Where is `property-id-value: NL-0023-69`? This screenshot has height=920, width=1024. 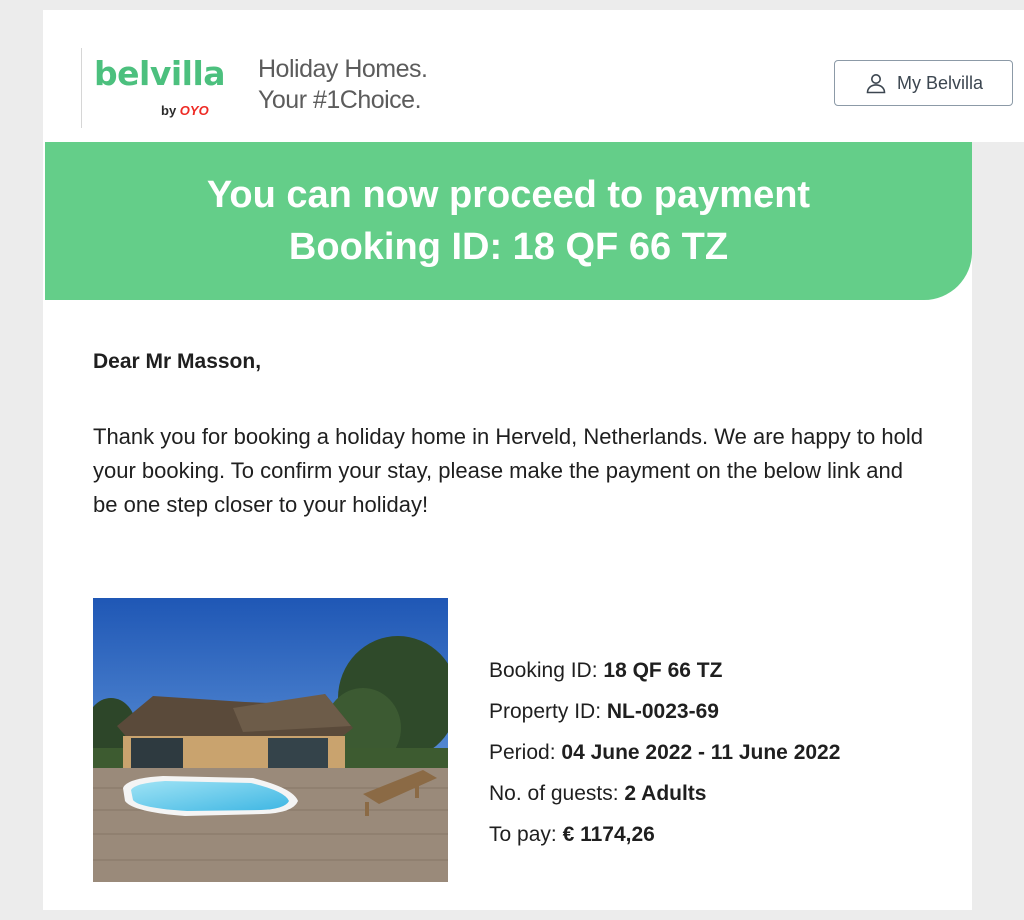 property-id-value: NL-0023-69 is located at coordinates (662, 711).